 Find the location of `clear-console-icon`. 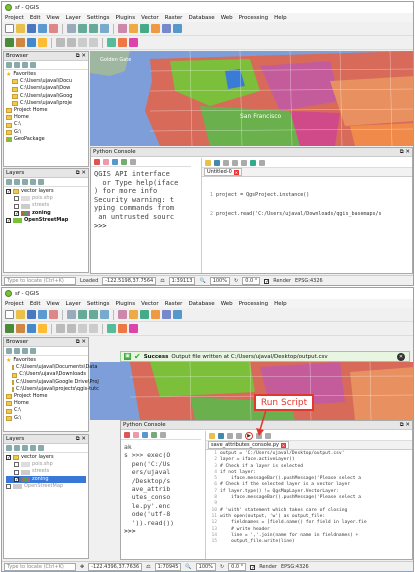

clear-console-icon is located at coordinates (97, 161).